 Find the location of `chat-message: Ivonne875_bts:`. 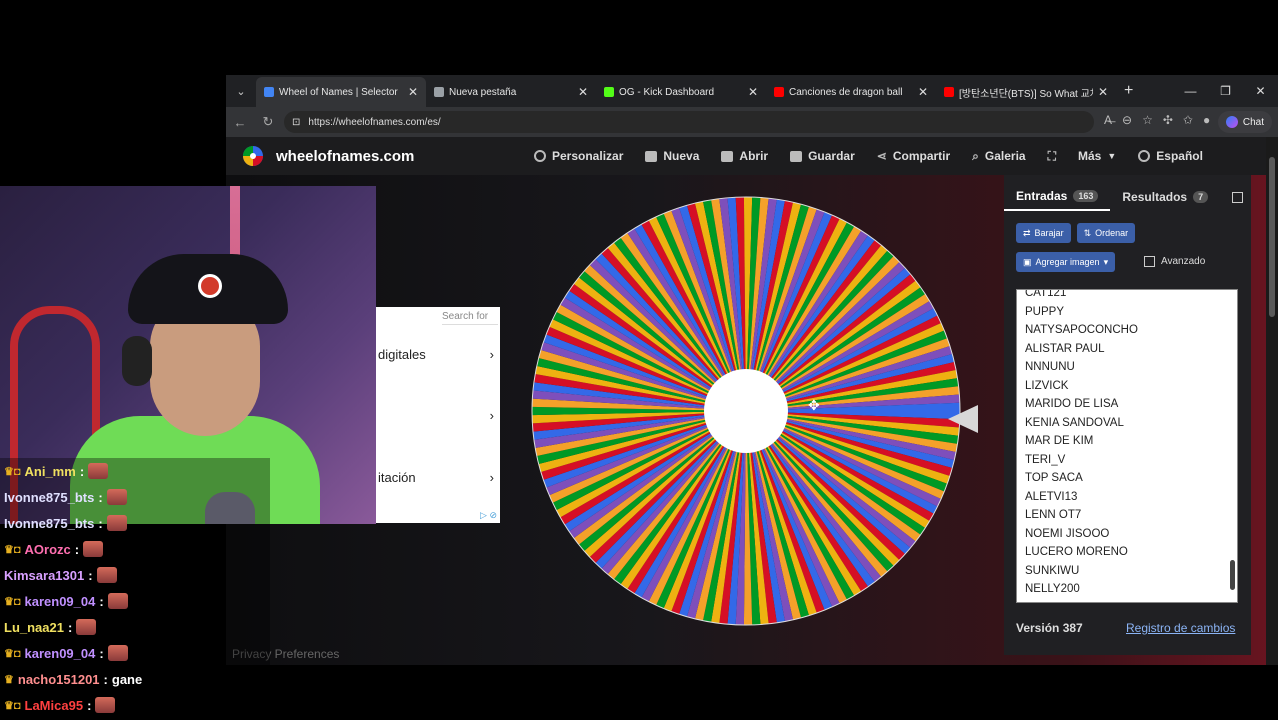

chat-message: Ivonne875_bts: is located at coordinates (135, 497).